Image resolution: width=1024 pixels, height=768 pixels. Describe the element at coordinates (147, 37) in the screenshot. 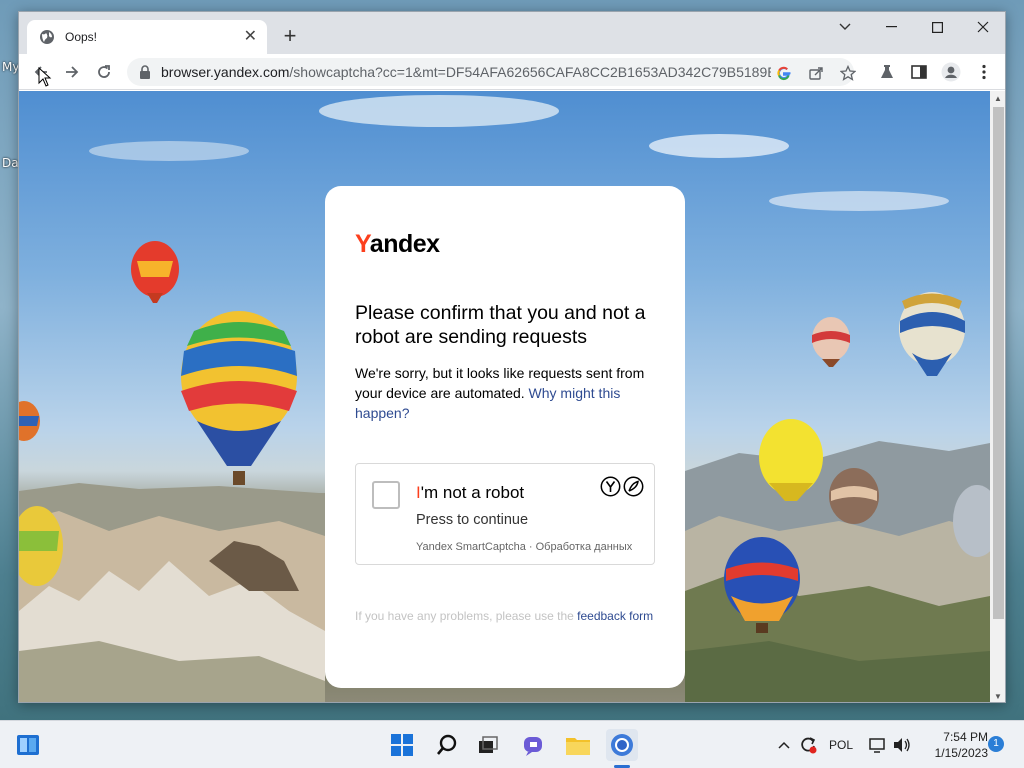

I see `browser-tab-oops: Oops! ✕` at that location.